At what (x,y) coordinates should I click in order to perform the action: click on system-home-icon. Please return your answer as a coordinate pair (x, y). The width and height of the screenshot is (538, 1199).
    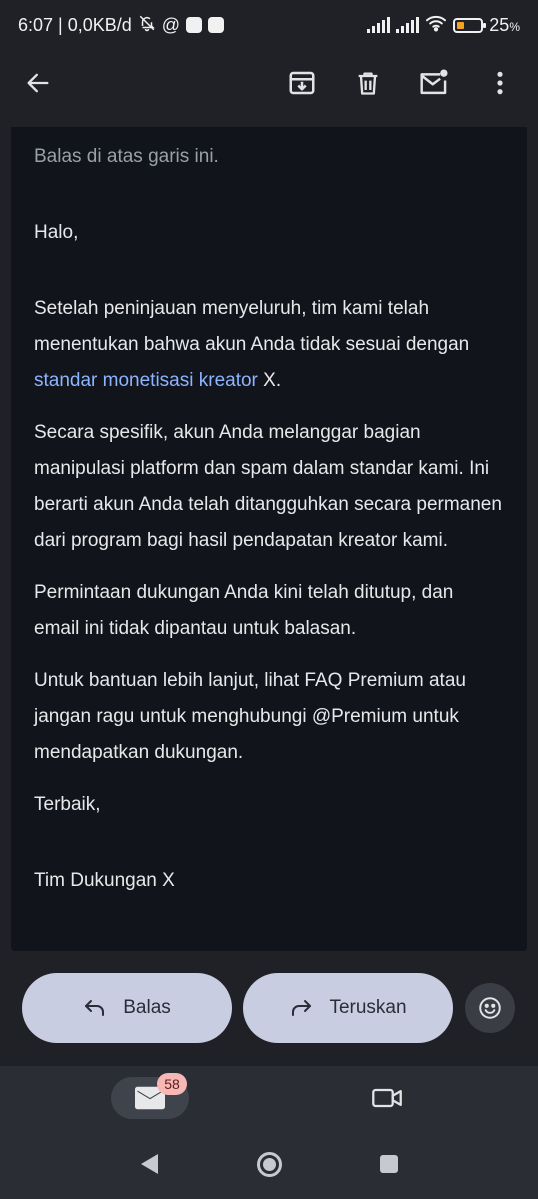
    Looking at the image, I should click on (269, 1164).